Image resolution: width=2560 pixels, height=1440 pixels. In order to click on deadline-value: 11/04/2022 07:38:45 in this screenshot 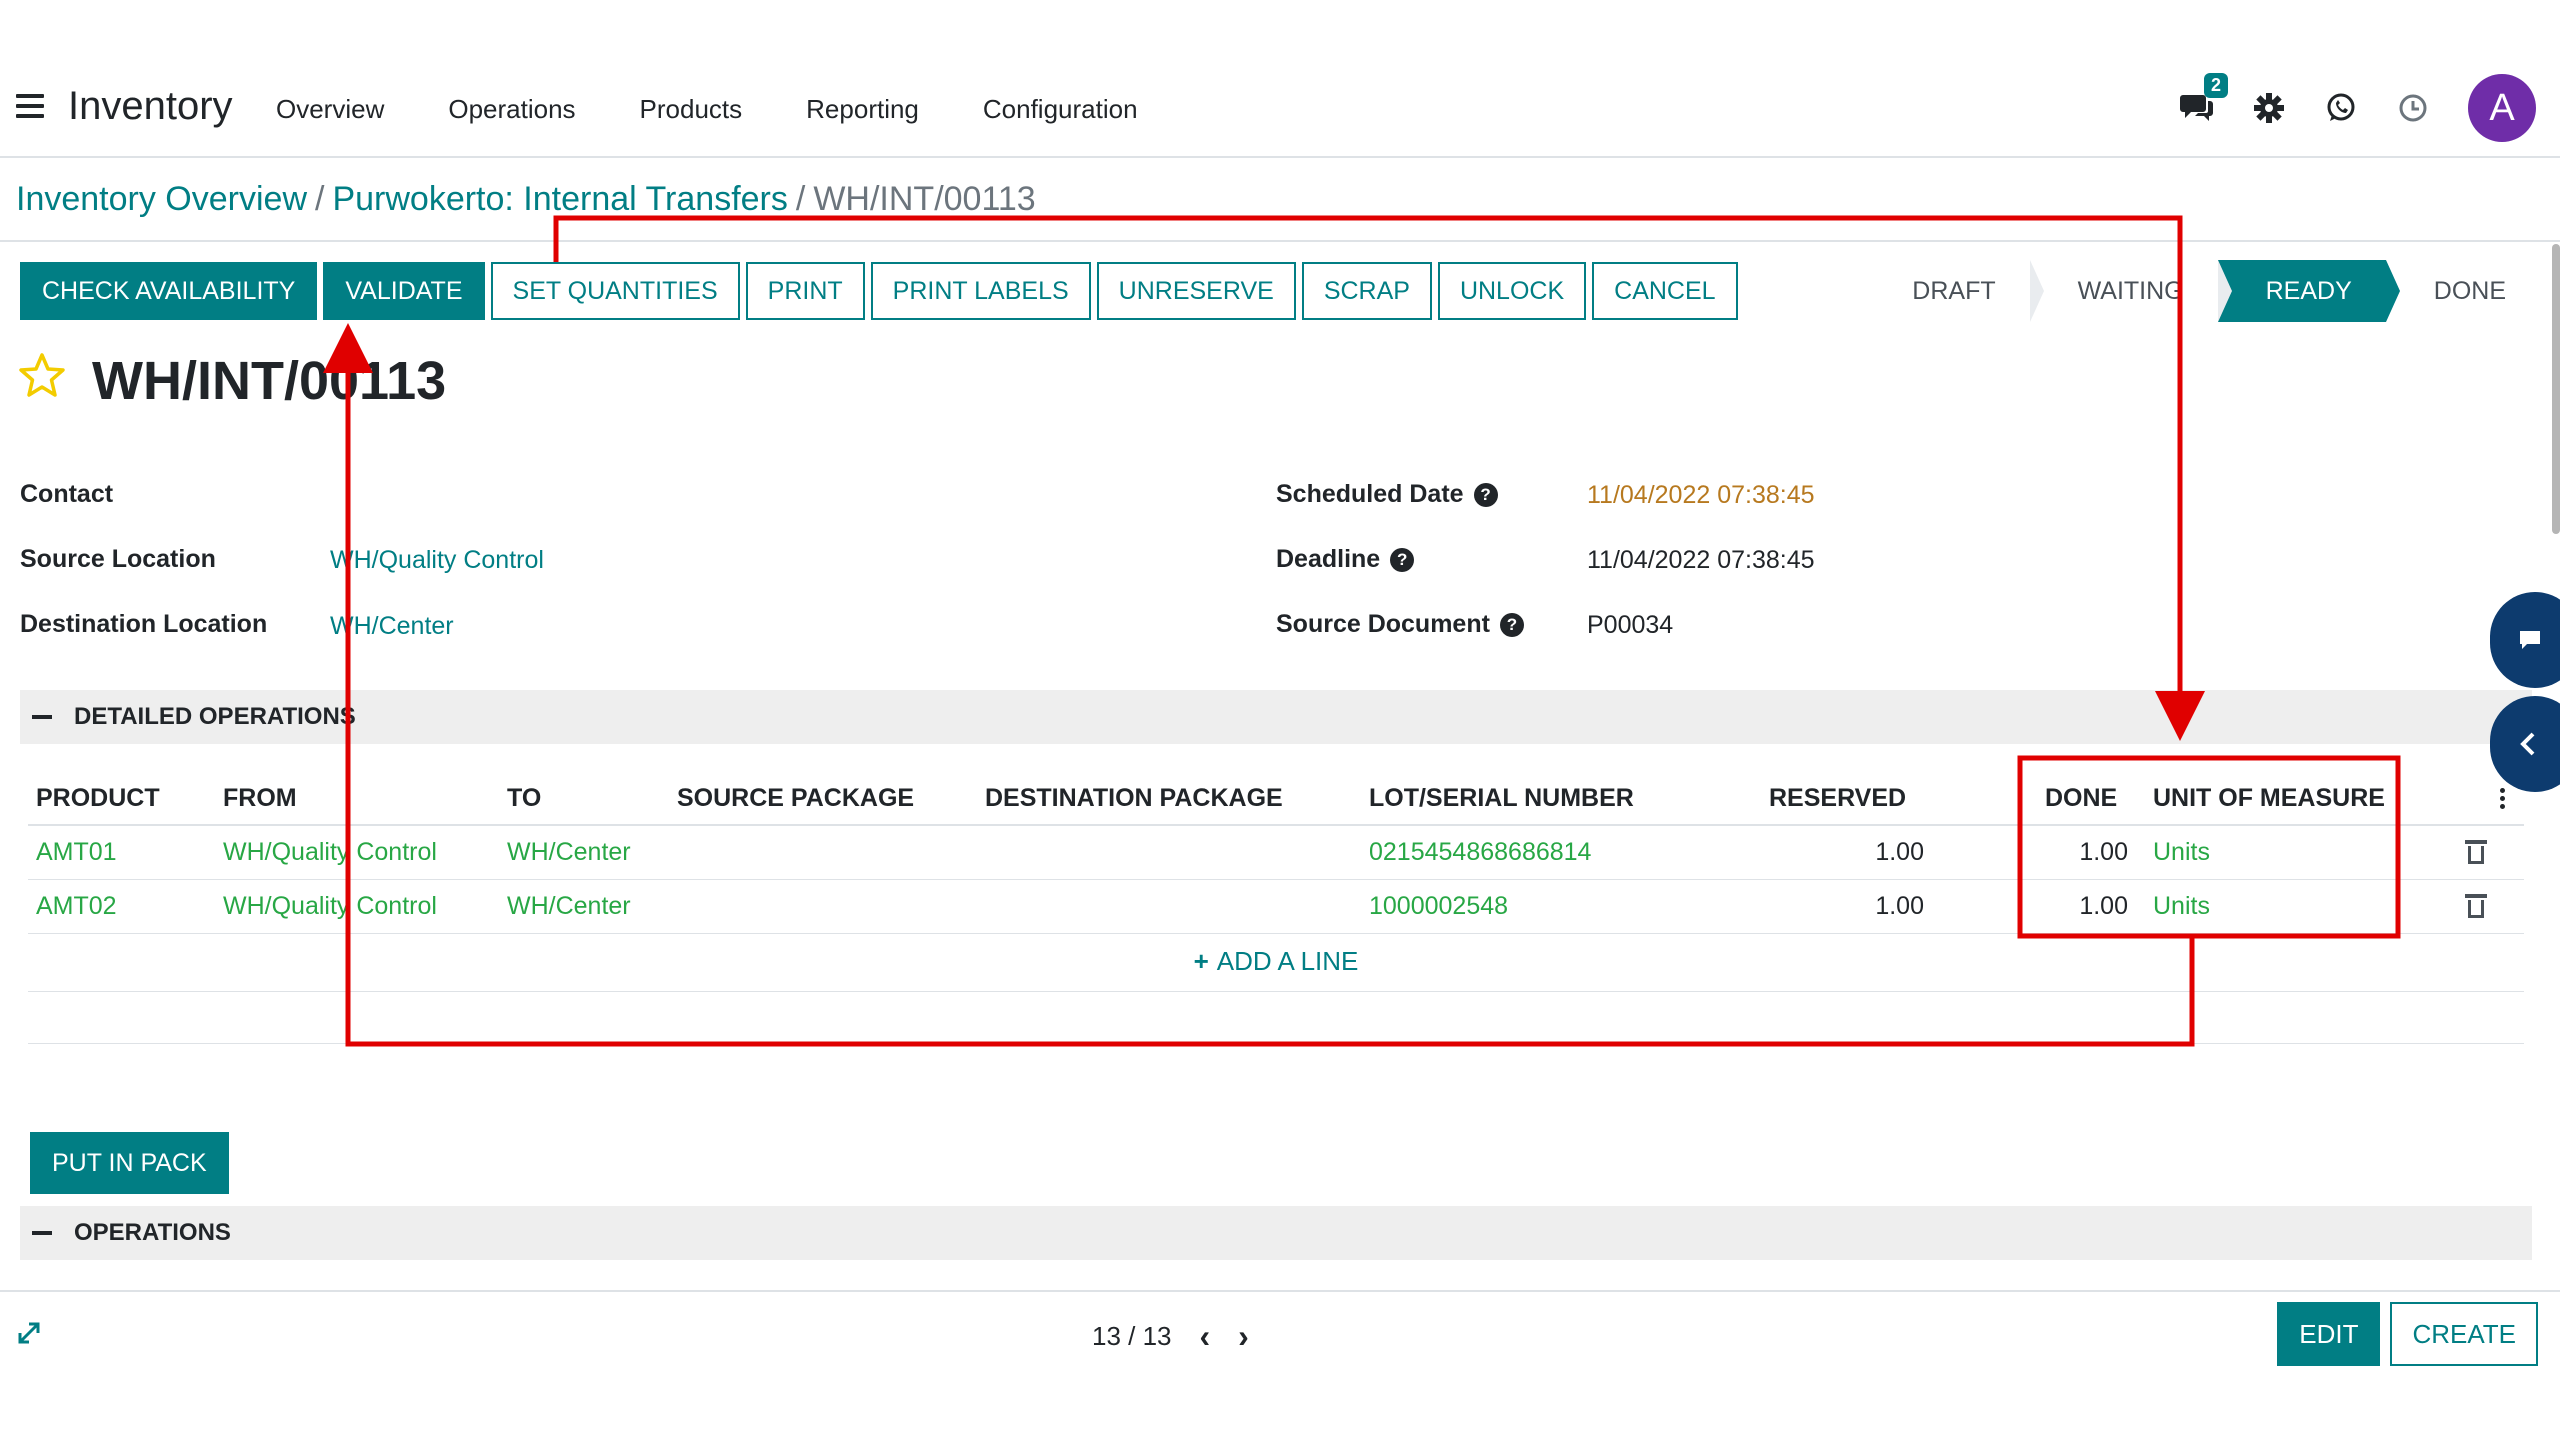, I will do `click(1701, 560)`.